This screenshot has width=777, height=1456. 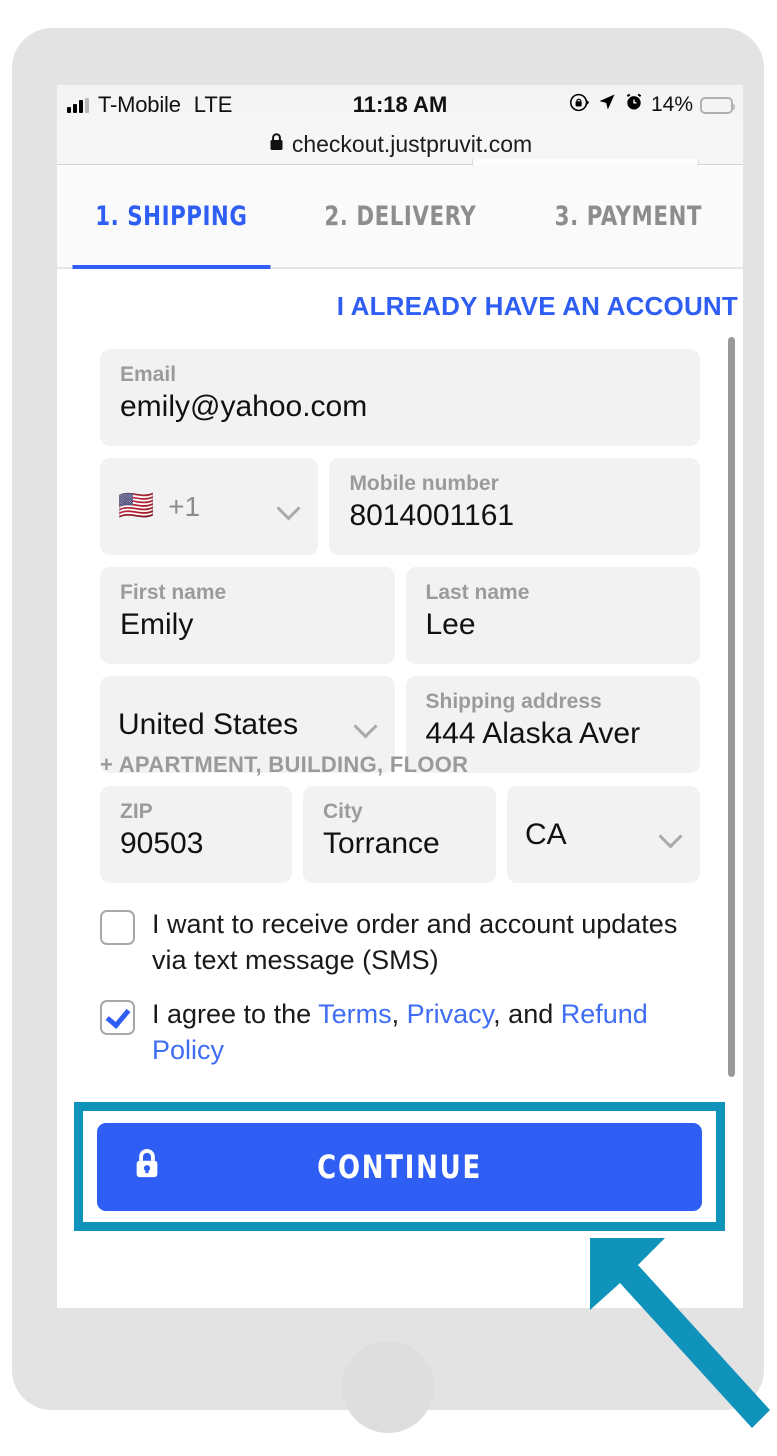 I want to click on tab-delivery-label: 2. DELIVERY, so click(x=400, y=216).